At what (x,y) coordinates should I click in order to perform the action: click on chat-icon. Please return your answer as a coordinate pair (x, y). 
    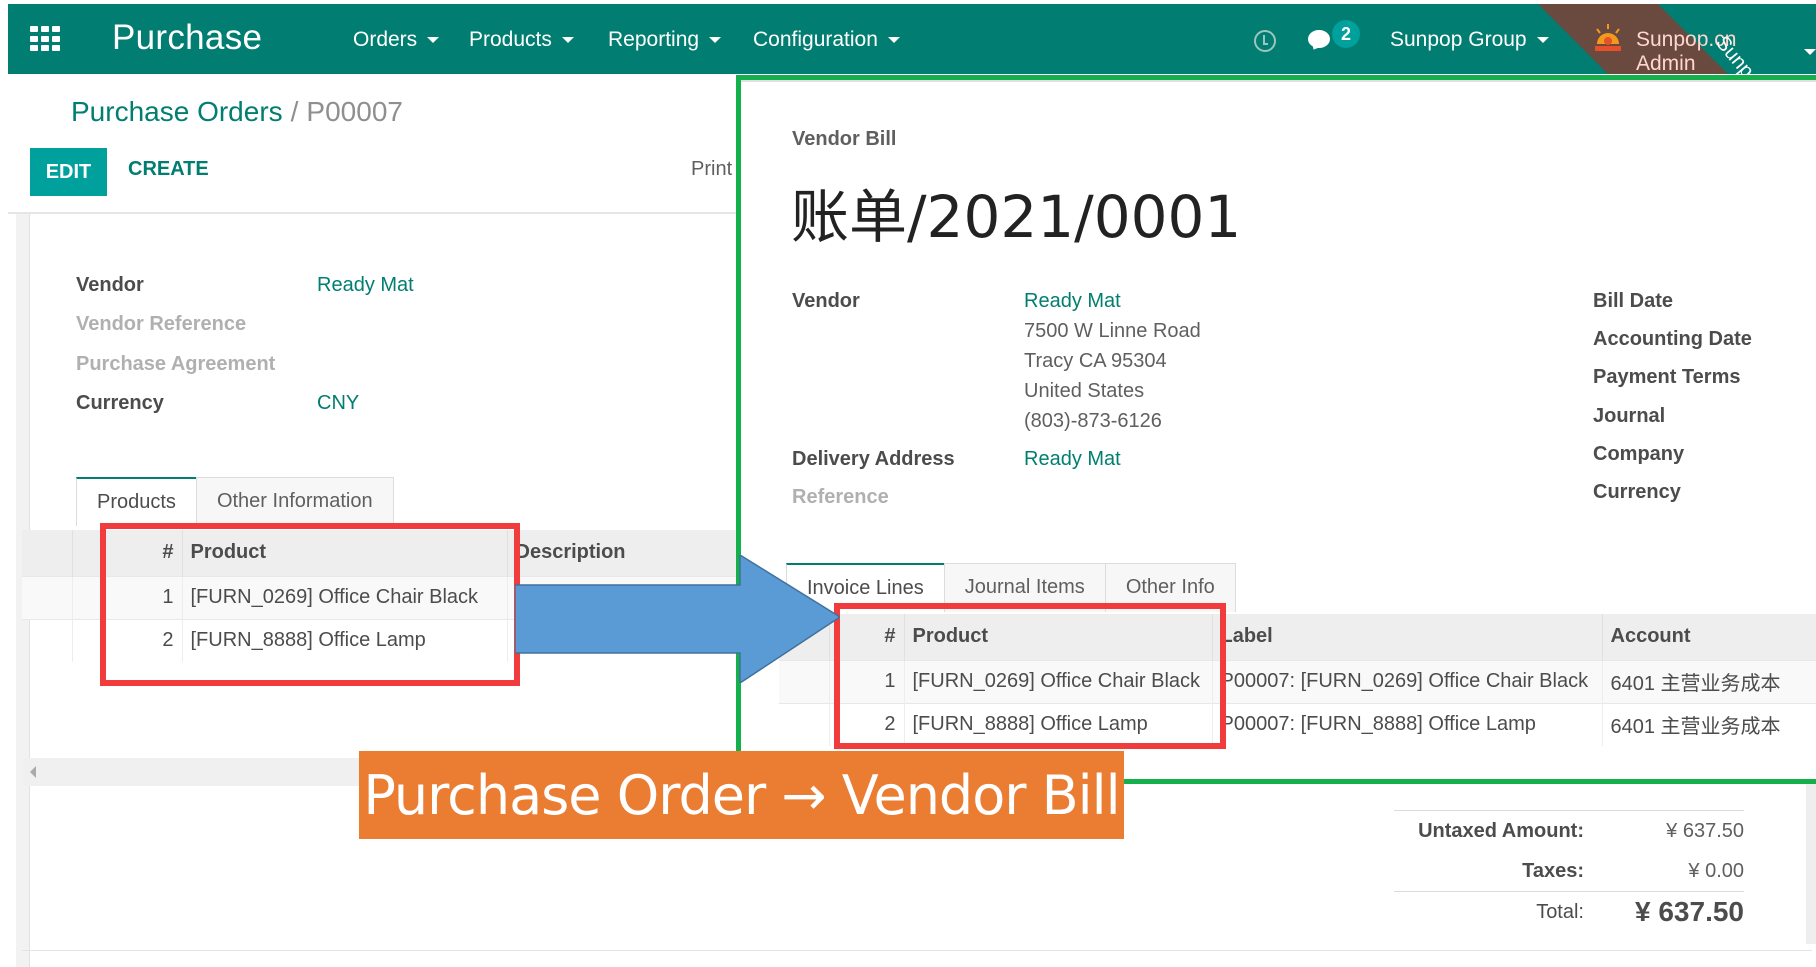
    Looking at the image, I should click on (1319, 39).